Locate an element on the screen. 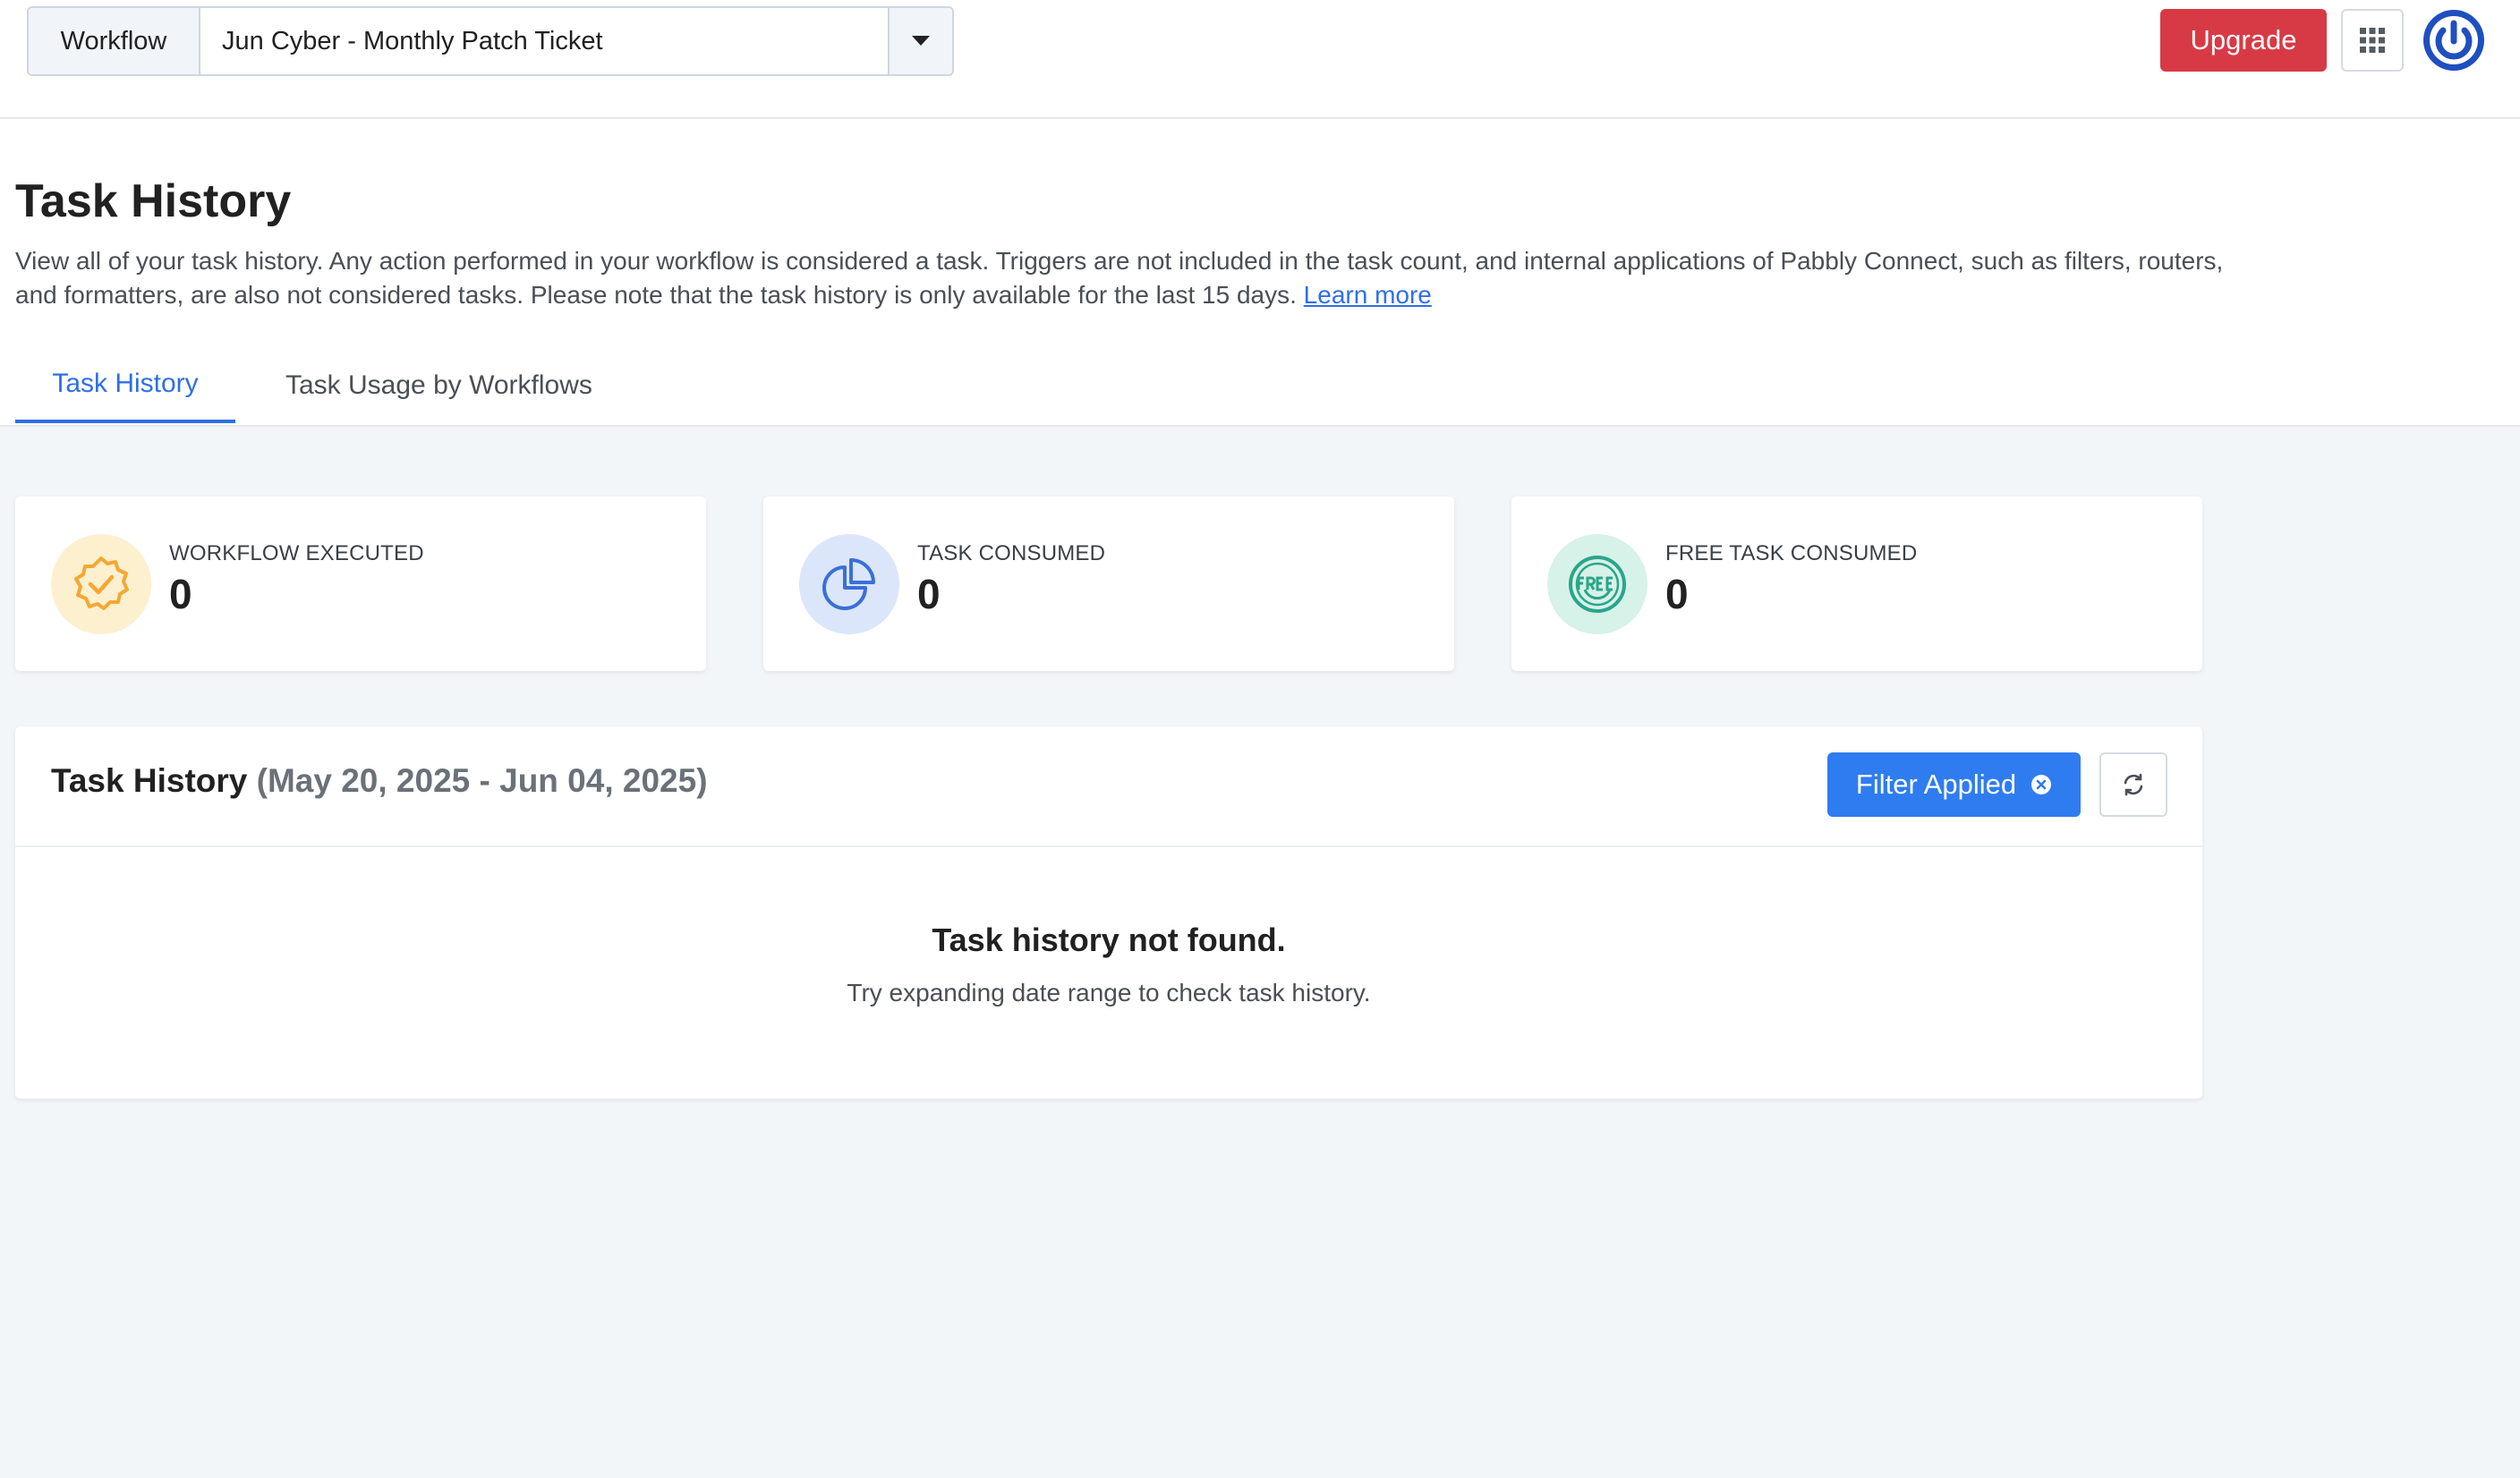 This screenshot has height=1478, width=2520. badge-check-icon-svg is located at coordinates (102, 583).